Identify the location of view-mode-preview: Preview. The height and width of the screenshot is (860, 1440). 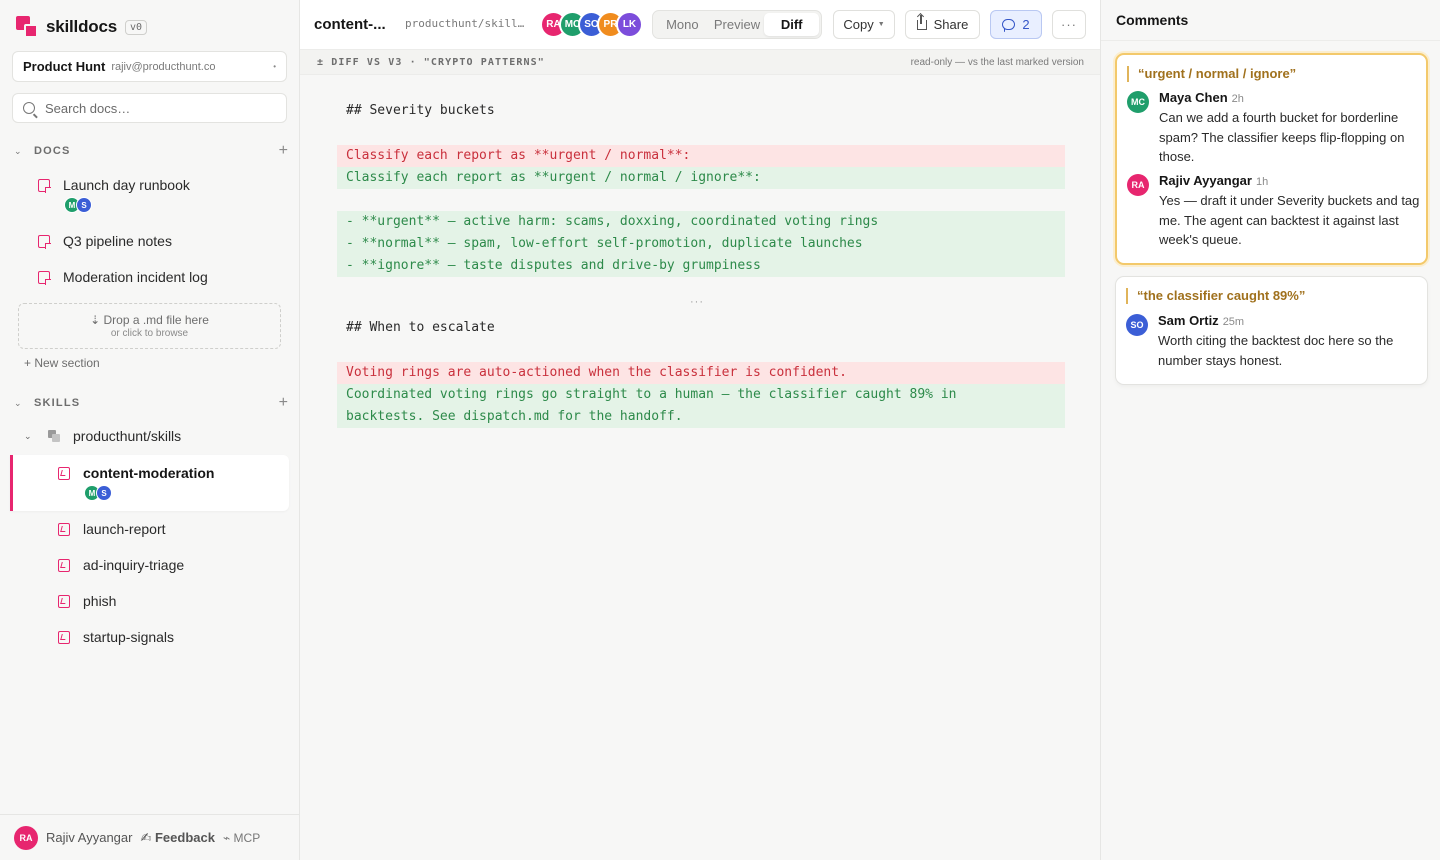
(737, 24).